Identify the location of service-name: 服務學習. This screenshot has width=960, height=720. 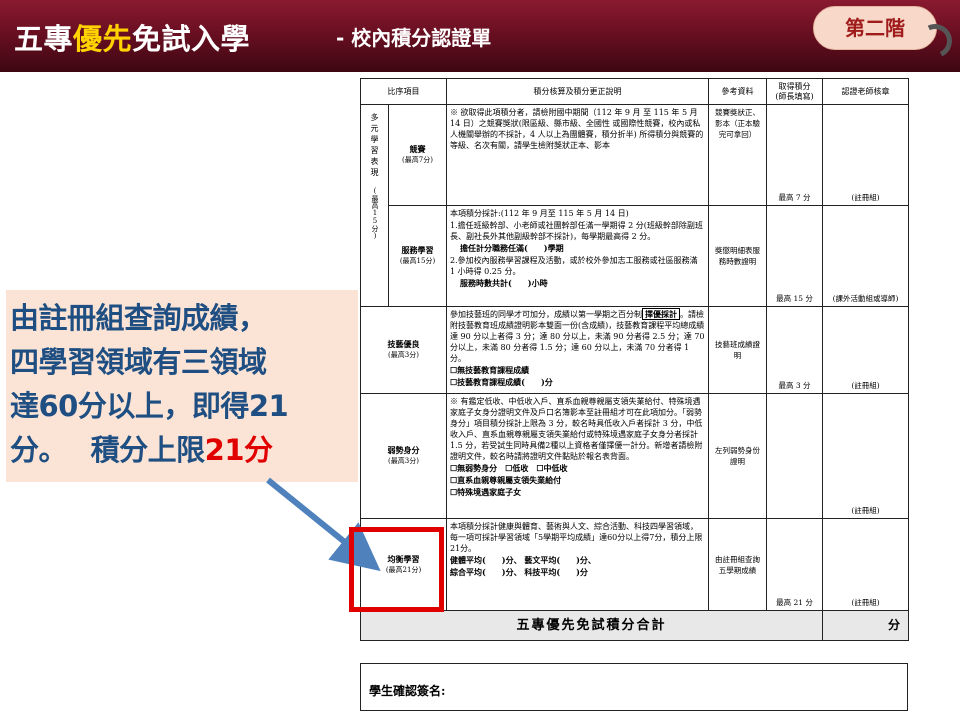
(417, 250).